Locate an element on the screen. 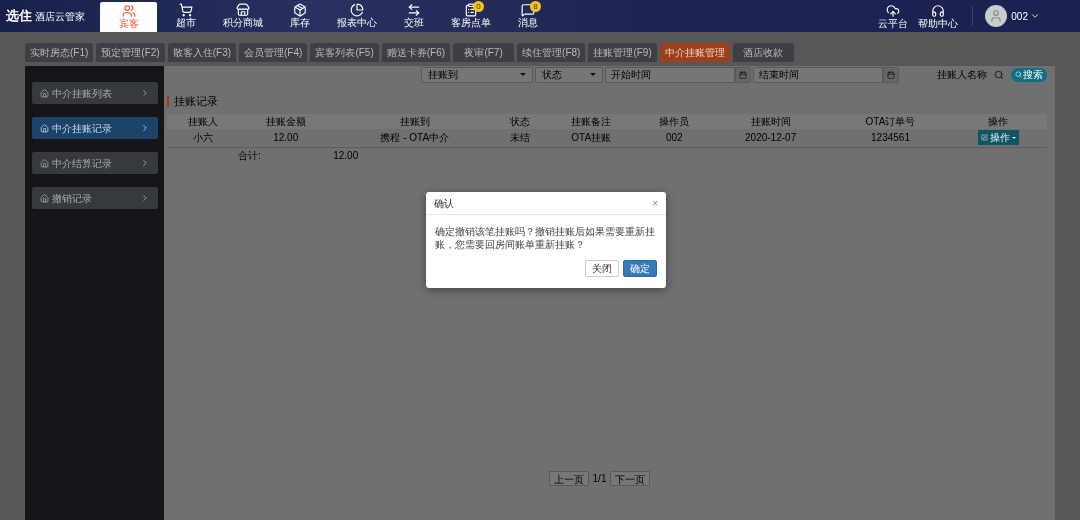 The width and height of the screenshot is (1080, 520). column-header: 挂账时间 is located at coordinates (770, 121).